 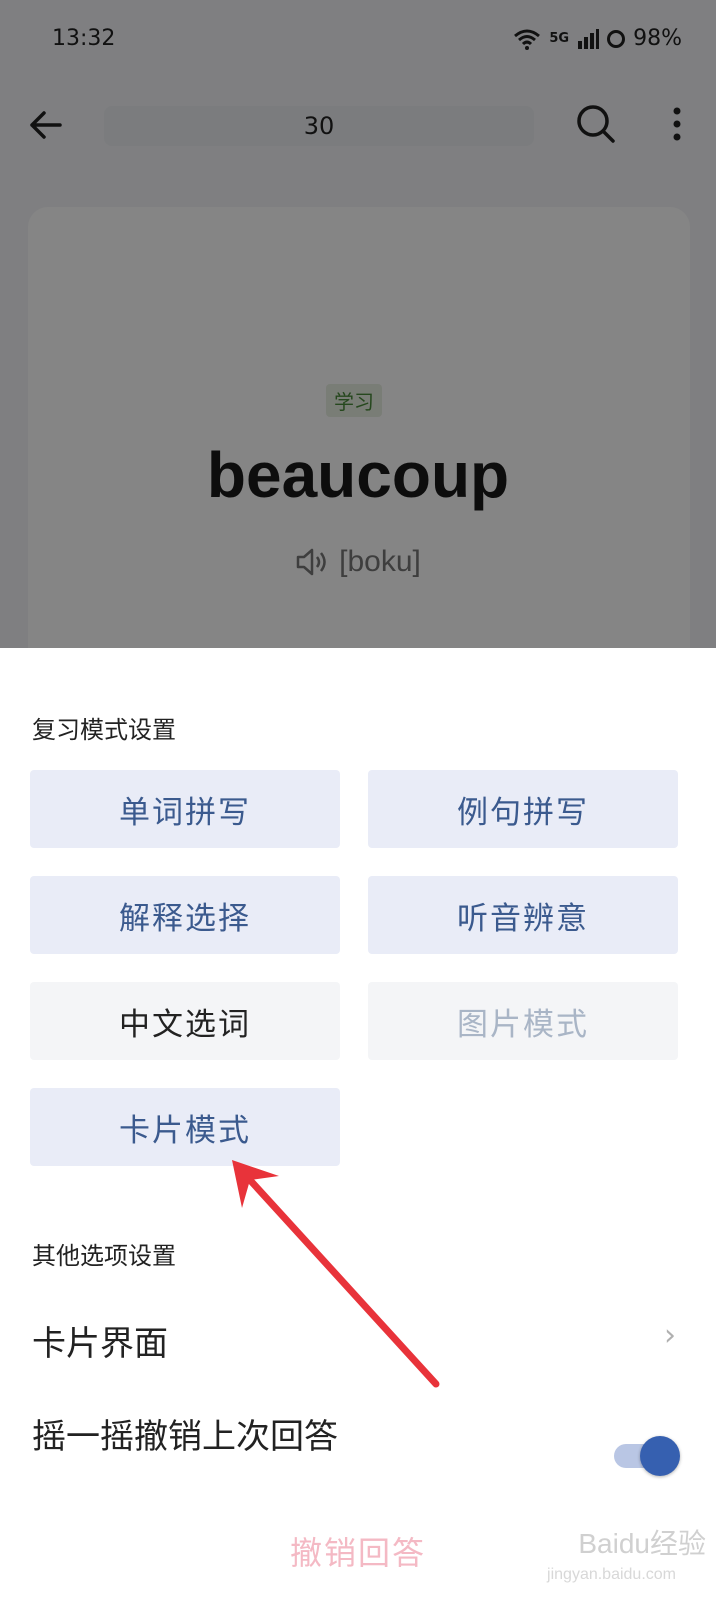 I want to click on shake-undo-row: 摇一摇撤销上次回答, so click(x=300, y=1433).